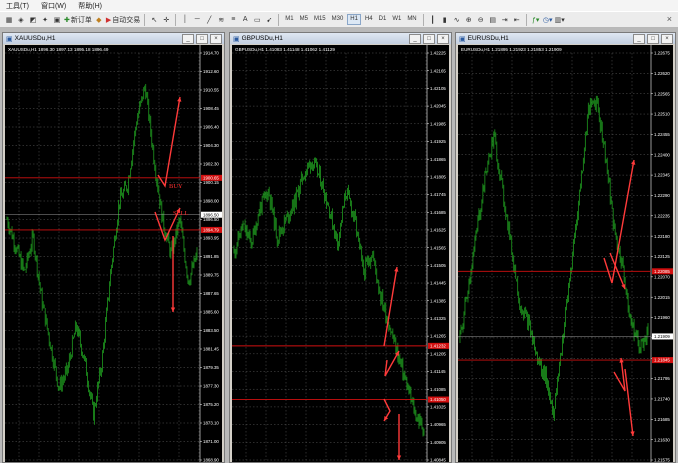 The height and width of the screenshot is (463, 678). What do you see at coordinates (99, 20) in the screenshot?
I see `meta-editor-icon: ◆` at bounding box center [99, 20].